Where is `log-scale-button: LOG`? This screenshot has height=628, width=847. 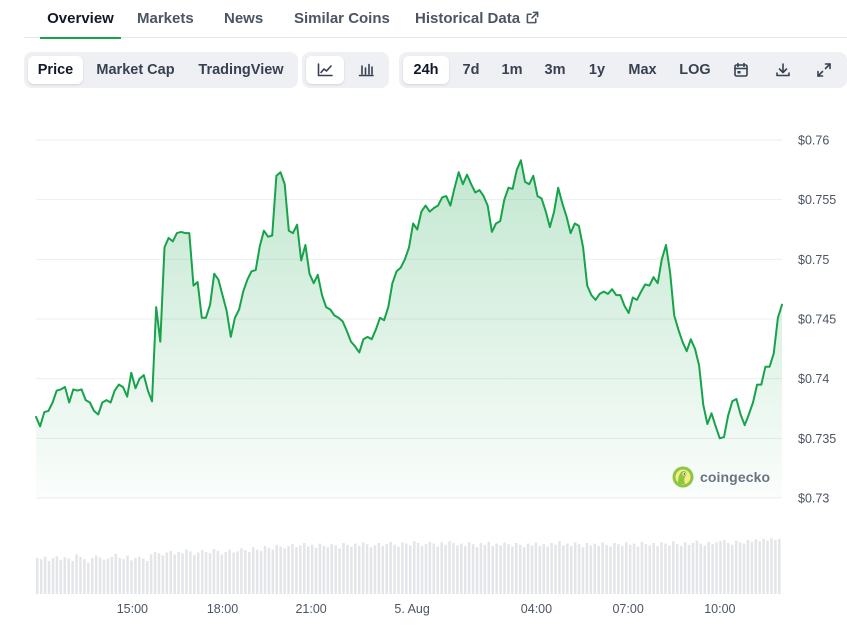 log-scale-button: LOG is located at coordinates (695, 70).